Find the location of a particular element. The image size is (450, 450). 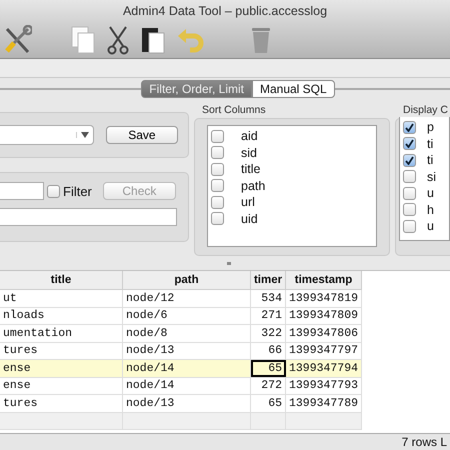

checkbox-label: Filter is located at coordinates (77, 191).